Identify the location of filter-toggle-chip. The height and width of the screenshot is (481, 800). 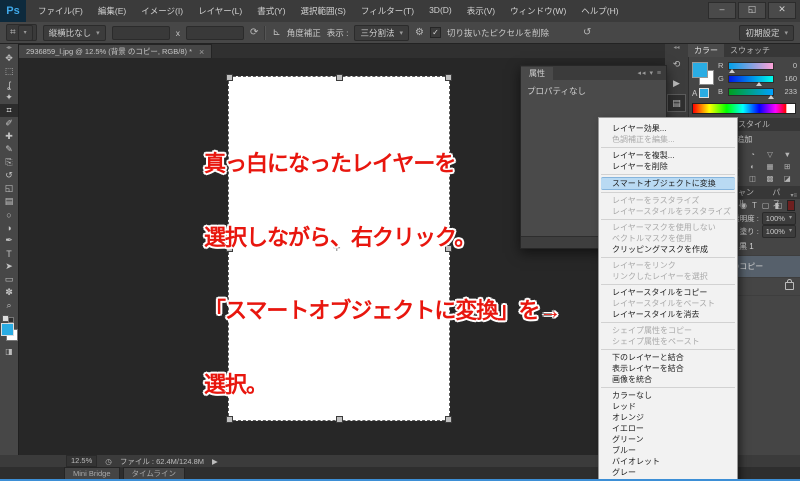
(791, 205).